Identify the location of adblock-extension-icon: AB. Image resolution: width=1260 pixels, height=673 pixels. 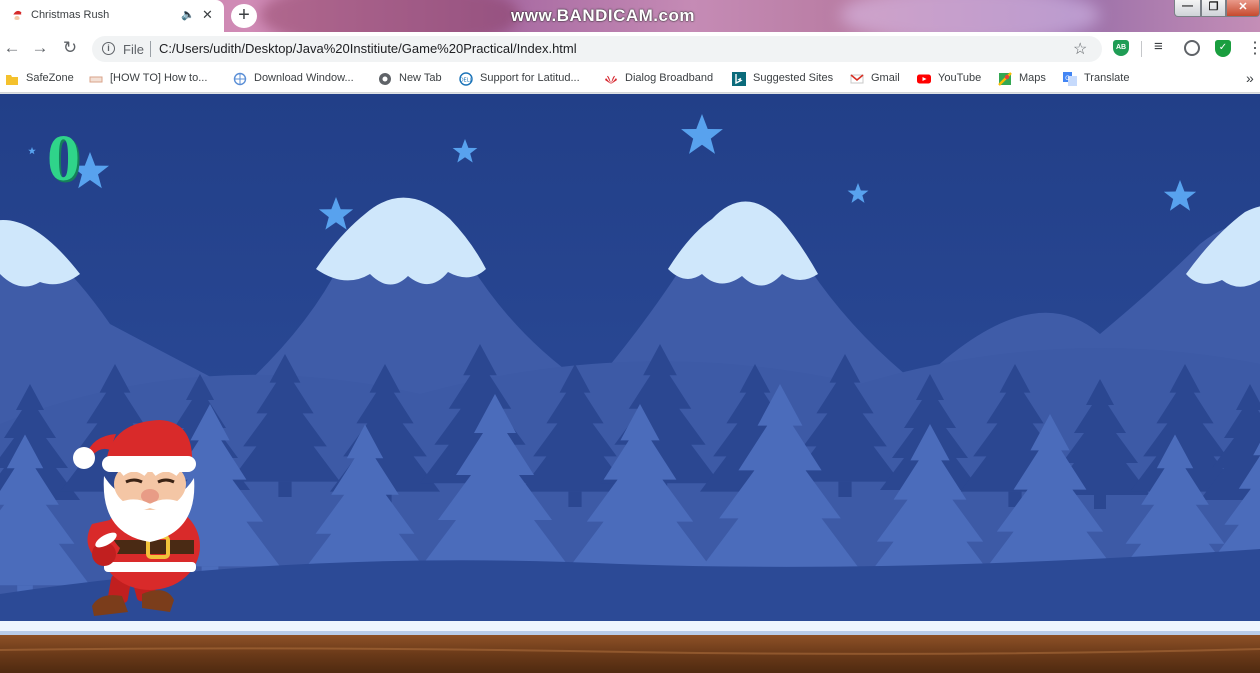
(1121, 48).